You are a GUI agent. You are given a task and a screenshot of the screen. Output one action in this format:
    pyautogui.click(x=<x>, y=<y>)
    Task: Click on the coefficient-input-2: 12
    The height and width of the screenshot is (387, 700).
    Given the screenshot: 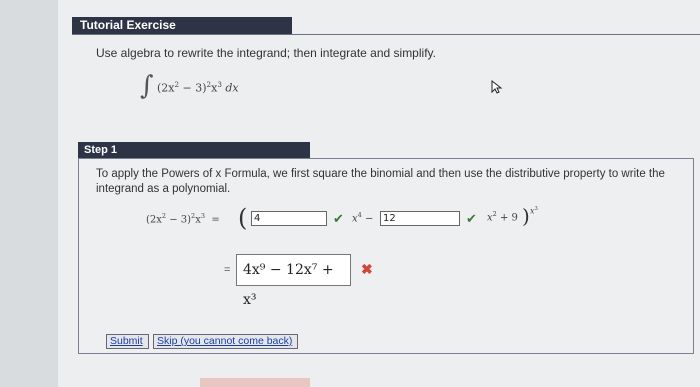 What is the action you would take?
    pyautogui.click(x=420, y=218)
    